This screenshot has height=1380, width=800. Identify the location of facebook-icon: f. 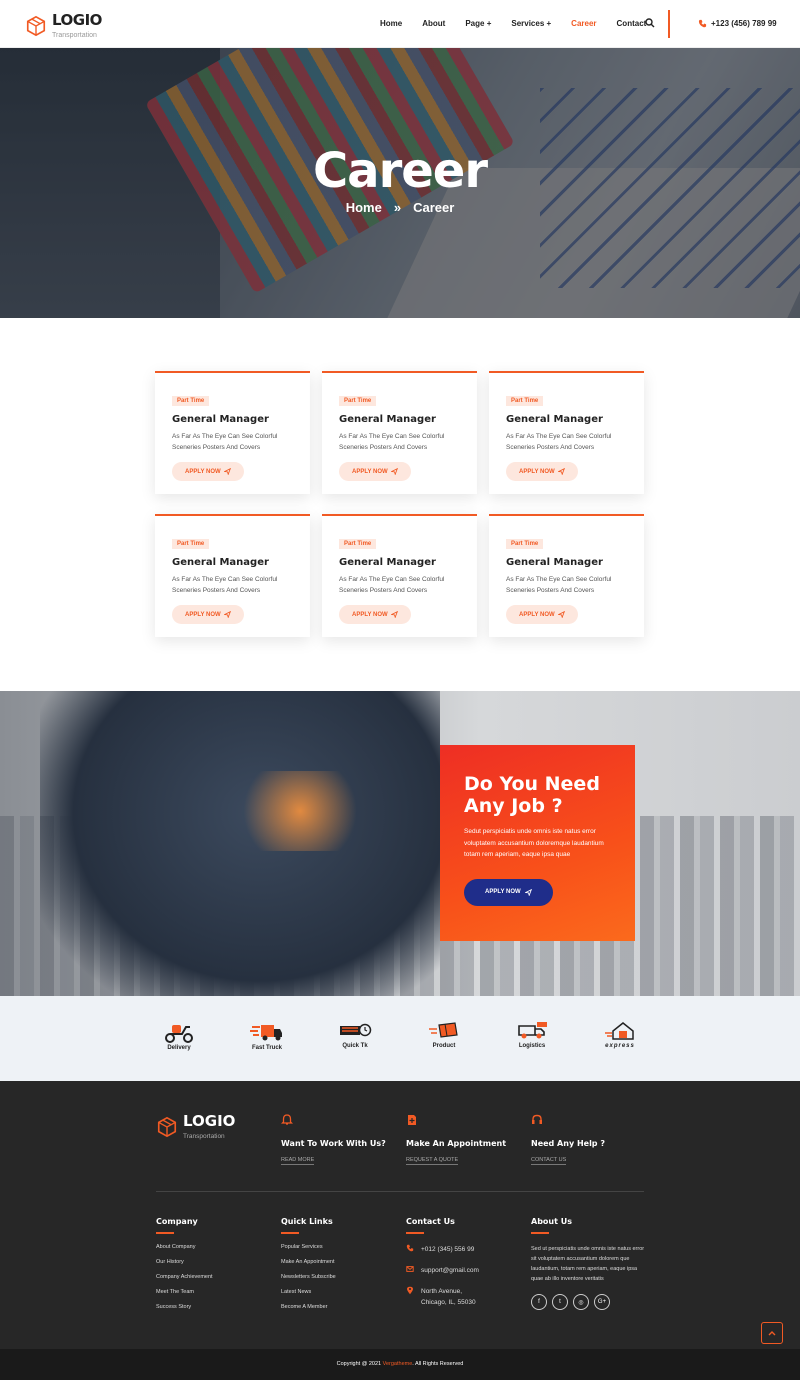
(539, 1302).